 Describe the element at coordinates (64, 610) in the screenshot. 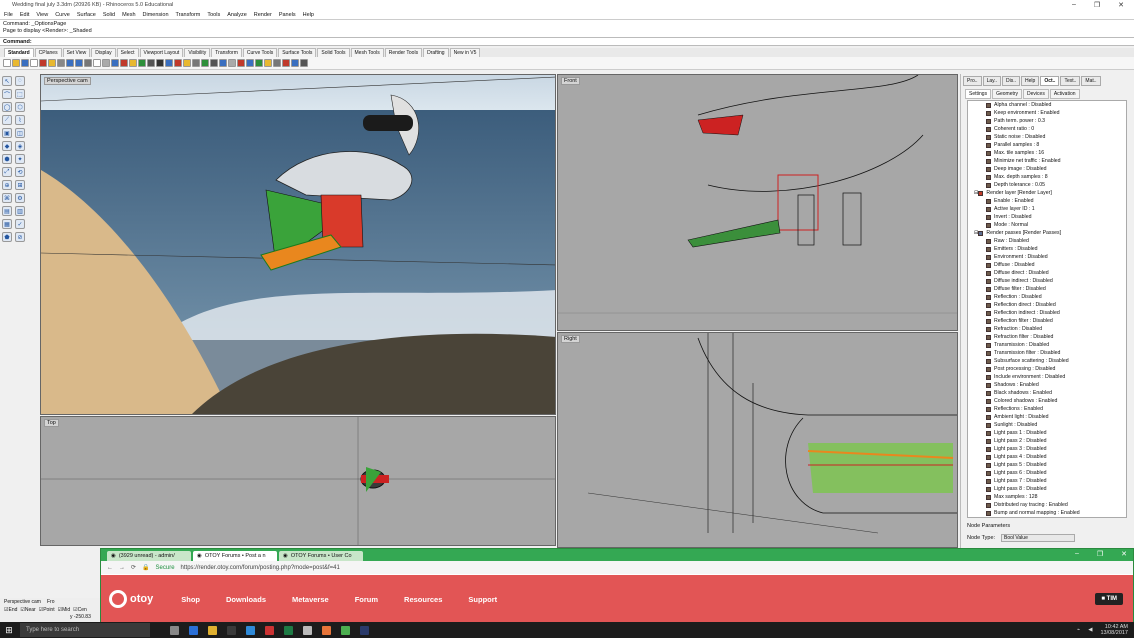

I see `osnap-item: ☑Mid` at that location.